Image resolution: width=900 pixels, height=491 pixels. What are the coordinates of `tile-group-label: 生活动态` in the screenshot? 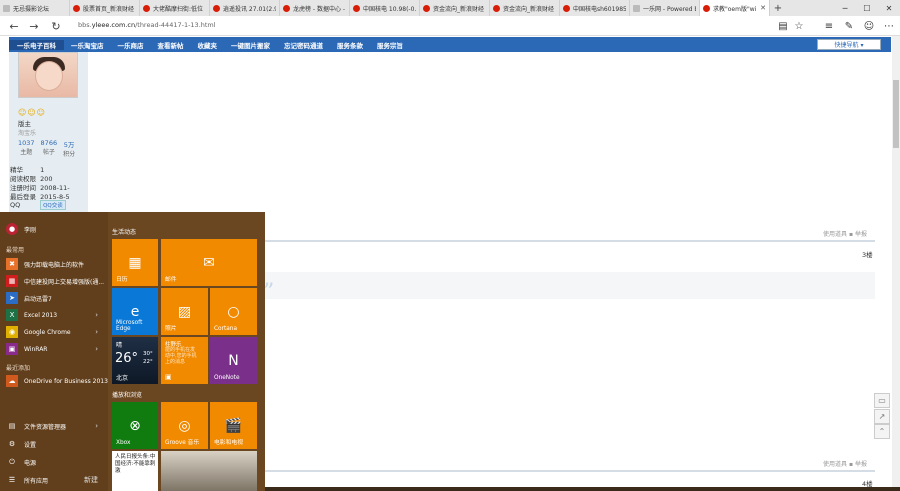 It's located at (124, 232).